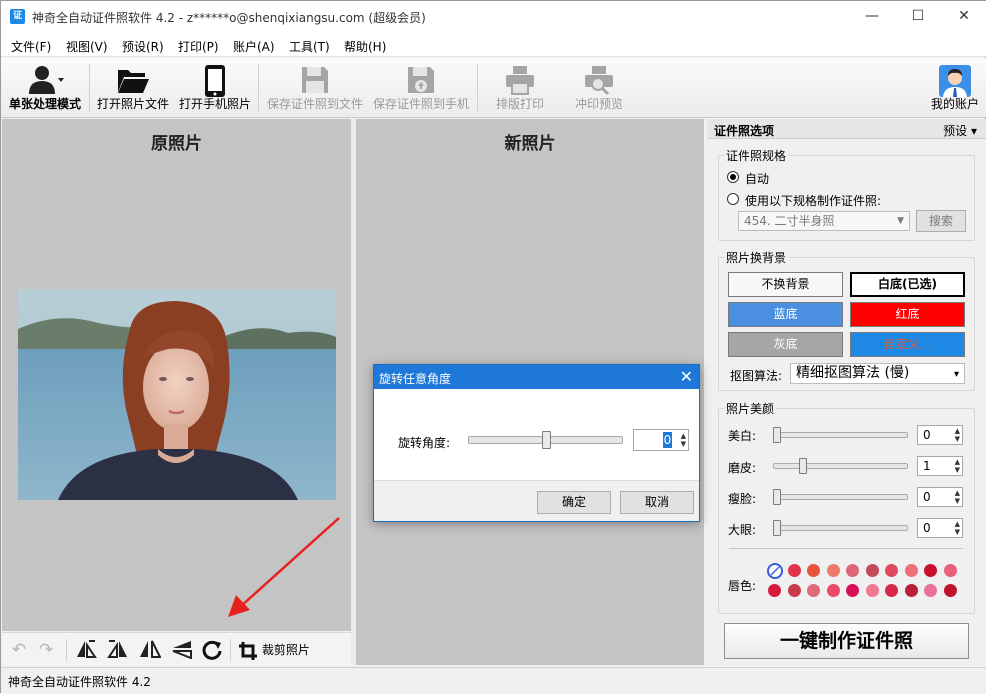 This screenshot has height=694, width=986. I want to click on whiten-label: 美白:, so click(742, 436).